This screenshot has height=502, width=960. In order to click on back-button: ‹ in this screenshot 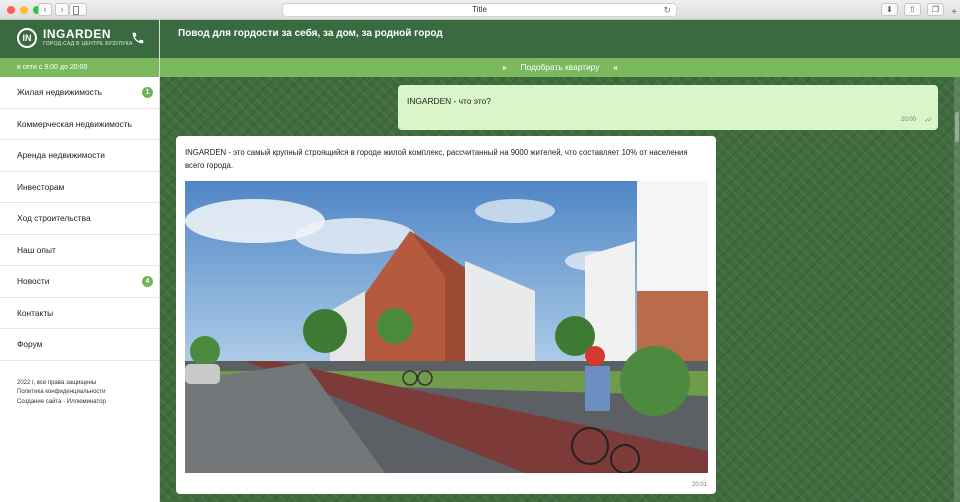, I will do `click(45, 9)`.